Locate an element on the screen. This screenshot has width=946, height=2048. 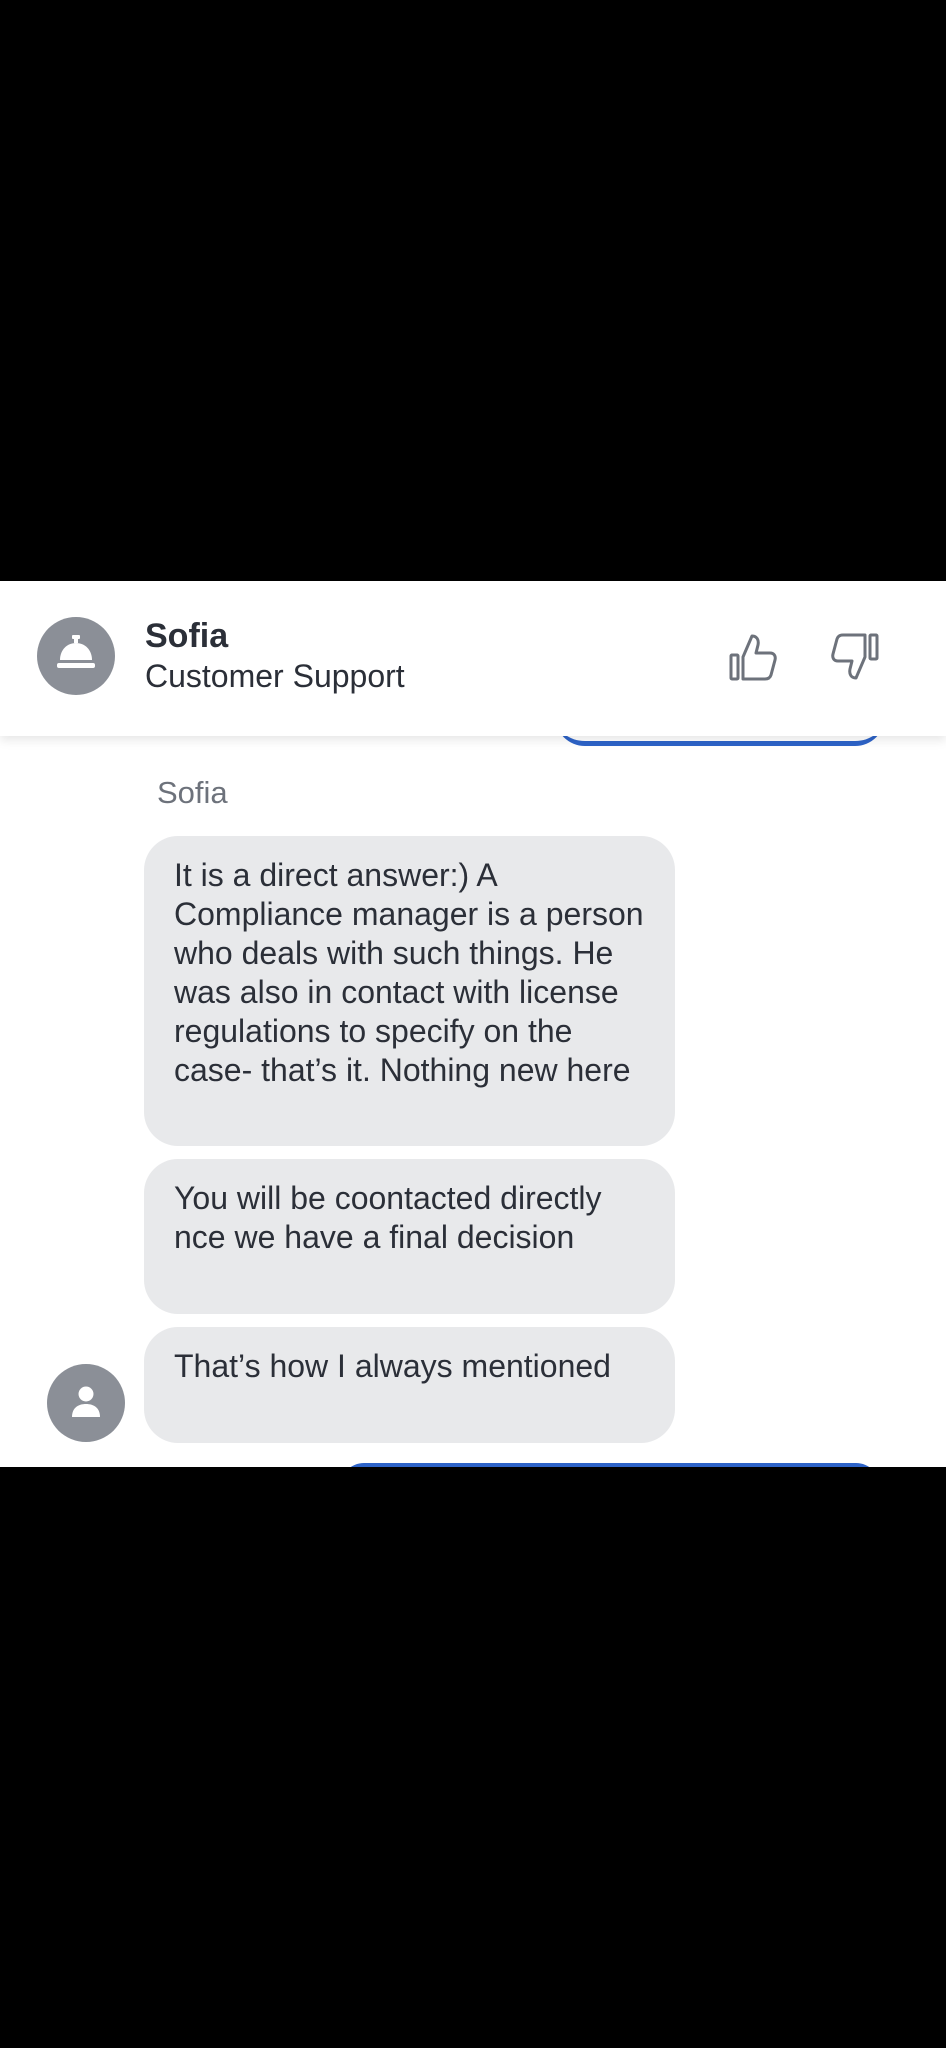
rate-up-button is located at coordinates (753, 657).